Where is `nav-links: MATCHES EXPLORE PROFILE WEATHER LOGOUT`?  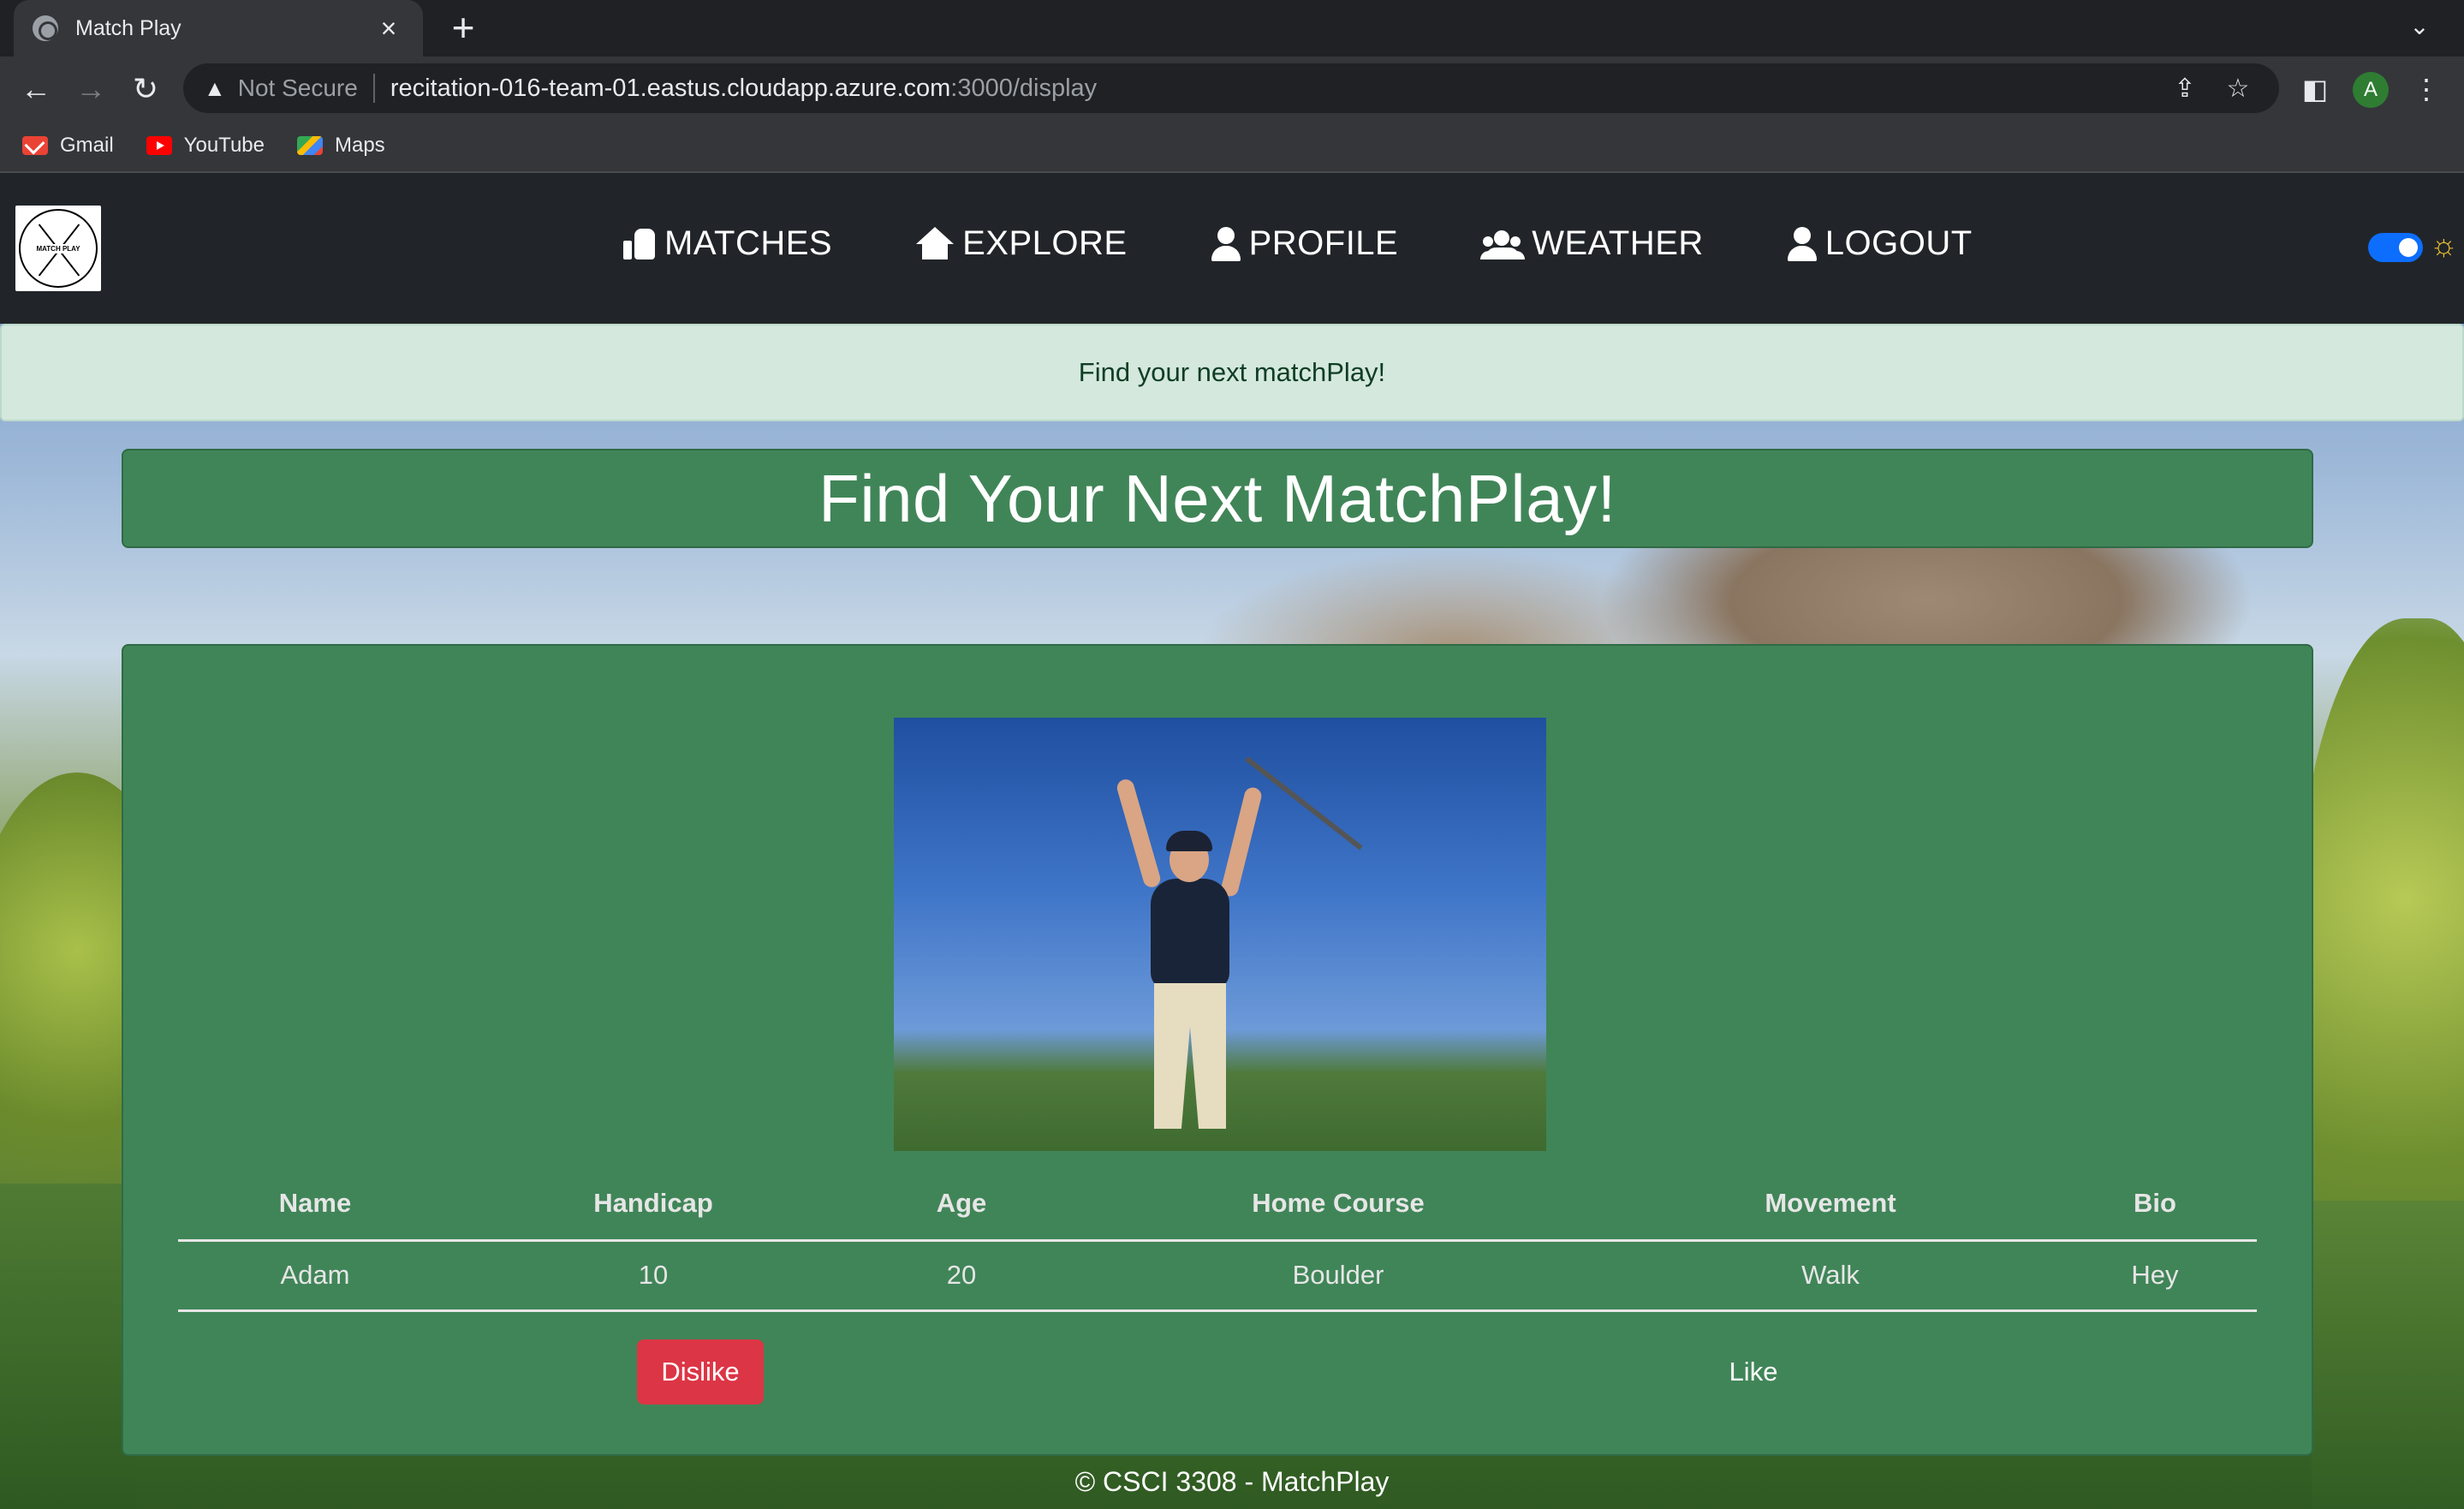 nav-links: MATCHES EXPLORE PROFILE WEATHER LOGOUT is located at coordinates (1339, 244).